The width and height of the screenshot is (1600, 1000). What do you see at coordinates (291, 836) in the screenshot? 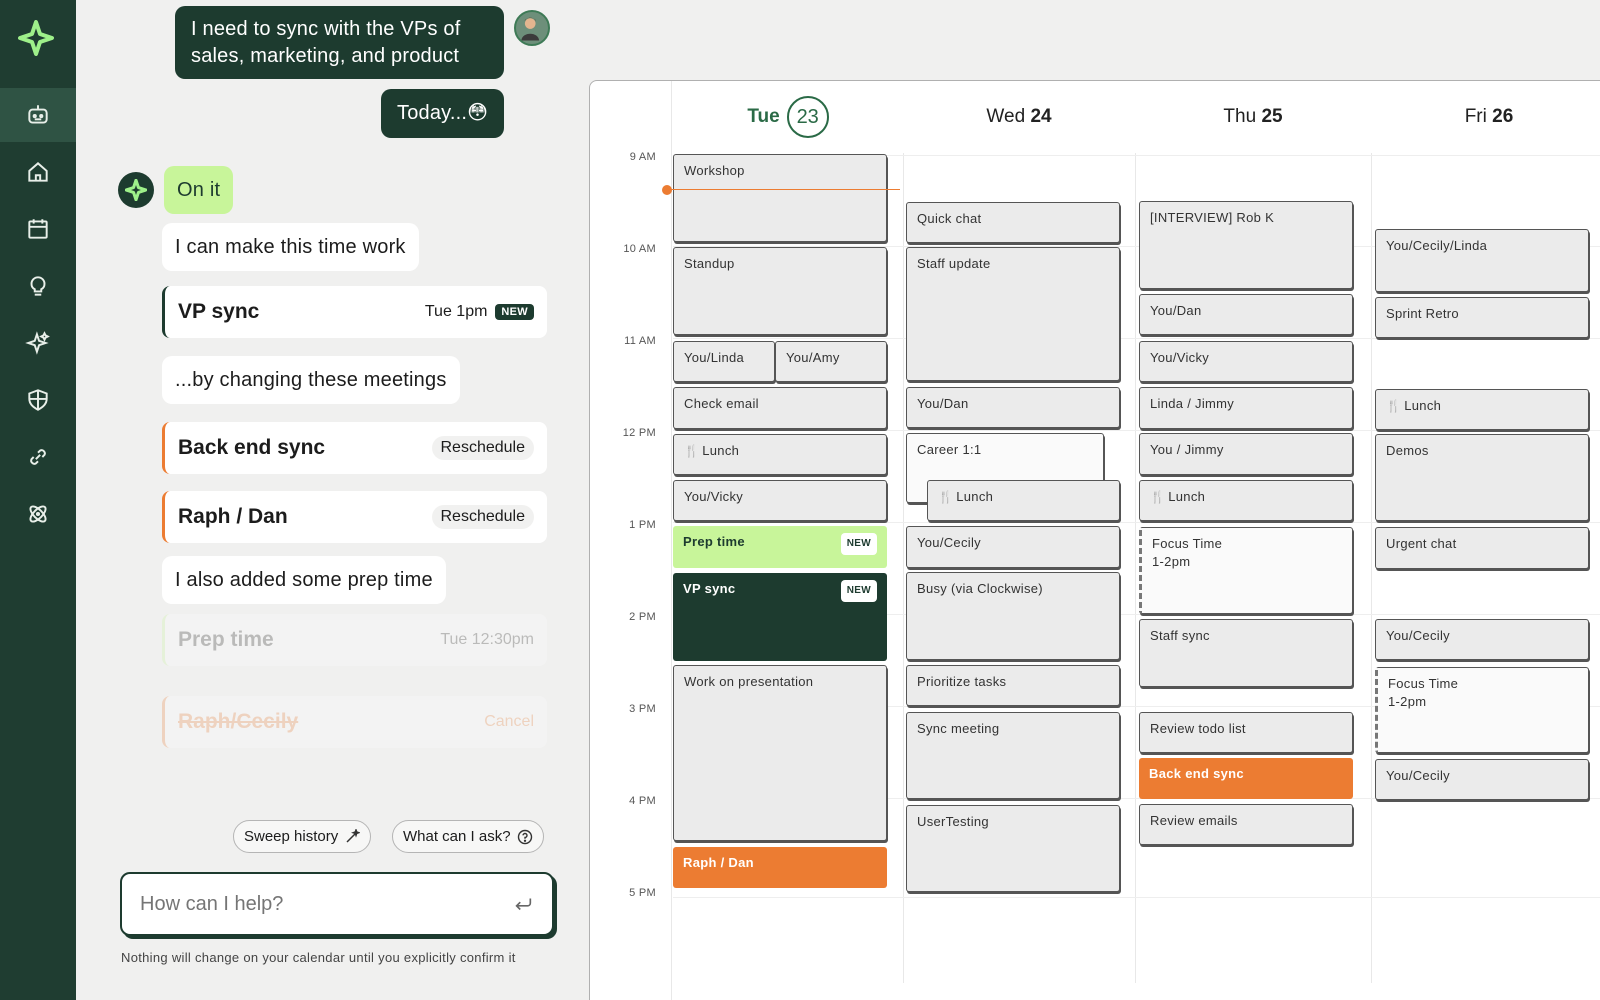
I see `chip-label: Sweep history` at bounding box center [291, 836].